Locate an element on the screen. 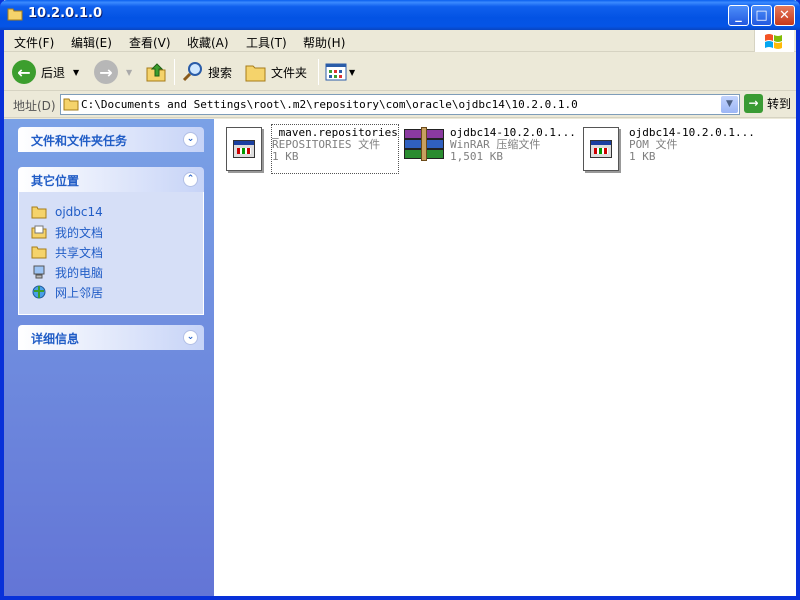 The width and height of the screenshot is (800, 600). forward-button: → ▼ is located at coordinates (113, 72).